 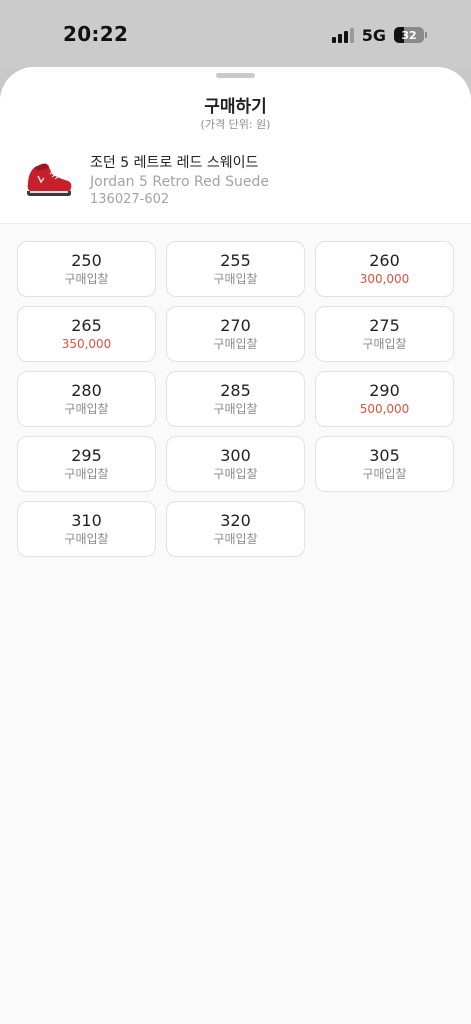 What do you see at coordinates (86, 343) in the screenshot?
I see `size-price: 350,000` at bounding box center [86, 343].